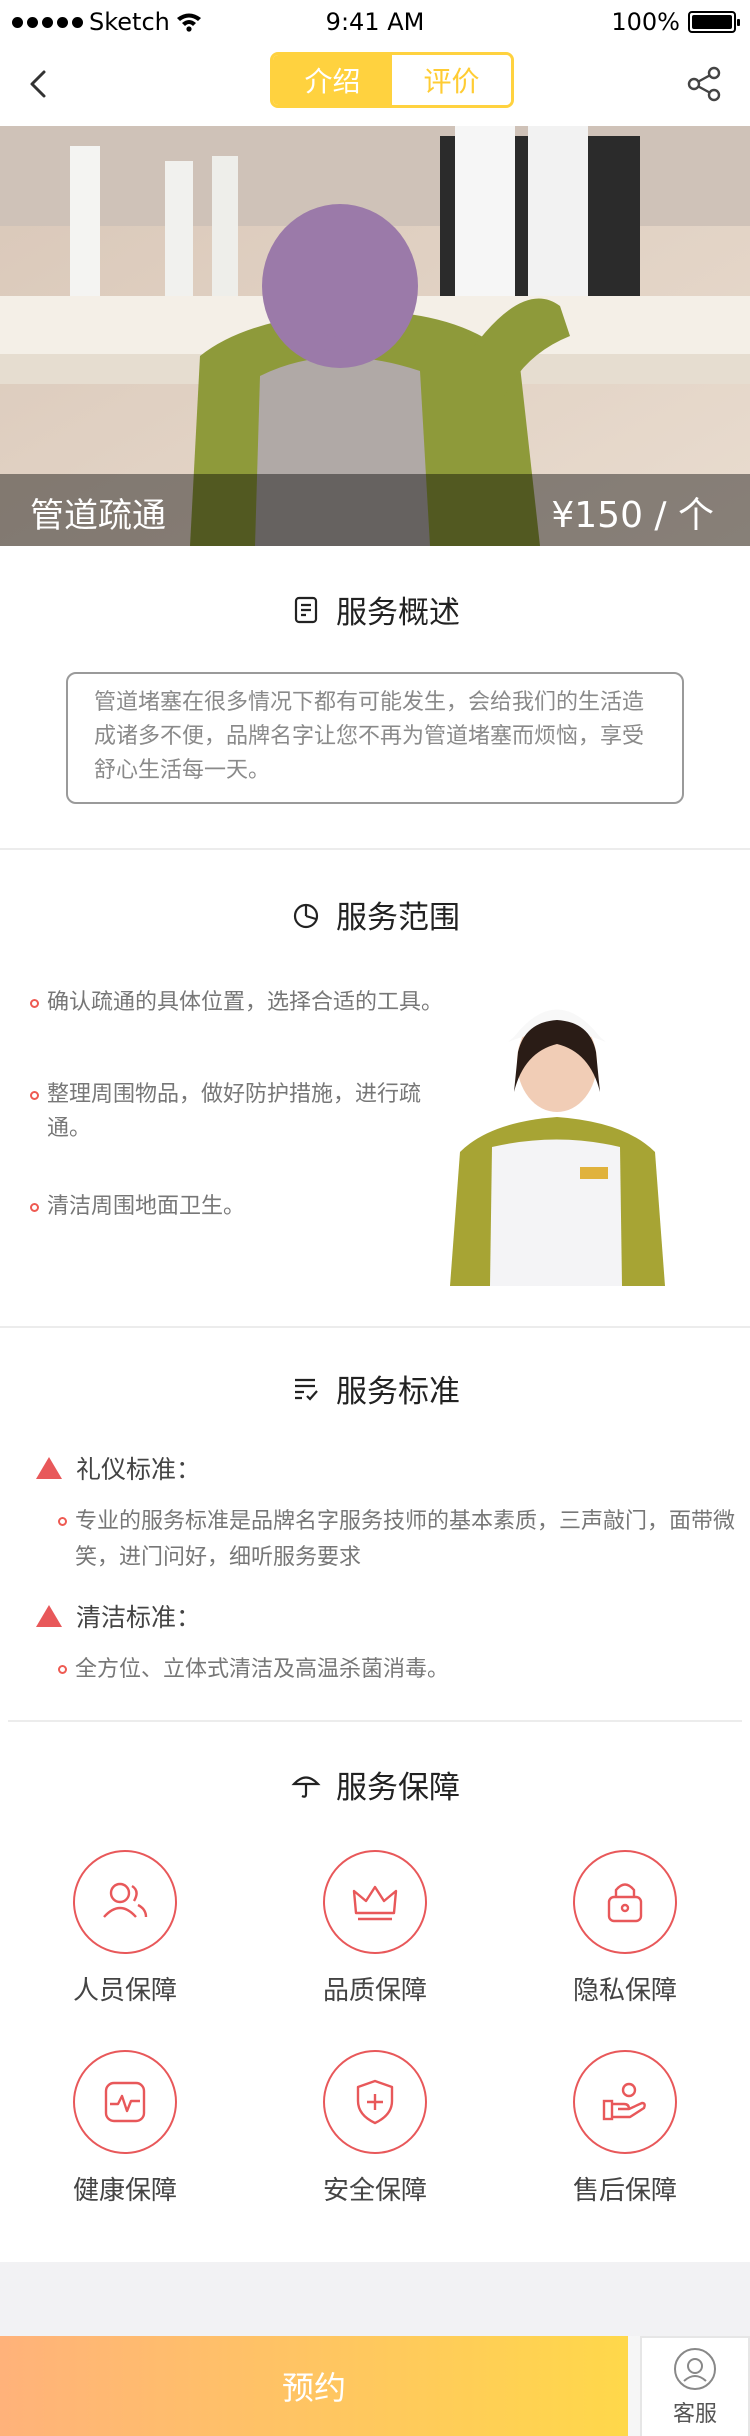  I want to click on overview-header: 服务概述, so click(375, 609).